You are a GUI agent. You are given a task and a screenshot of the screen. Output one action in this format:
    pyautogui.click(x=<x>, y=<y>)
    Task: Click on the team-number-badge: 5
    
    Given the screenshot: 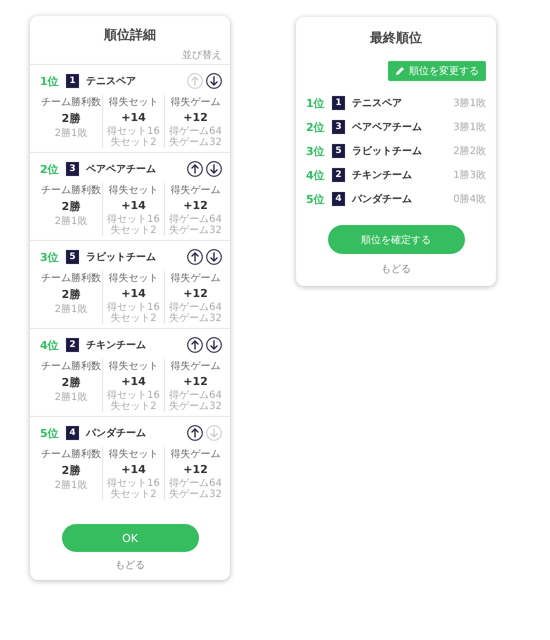 What is the action you would take?
    pyautogui.click(x=72, y=257)
    